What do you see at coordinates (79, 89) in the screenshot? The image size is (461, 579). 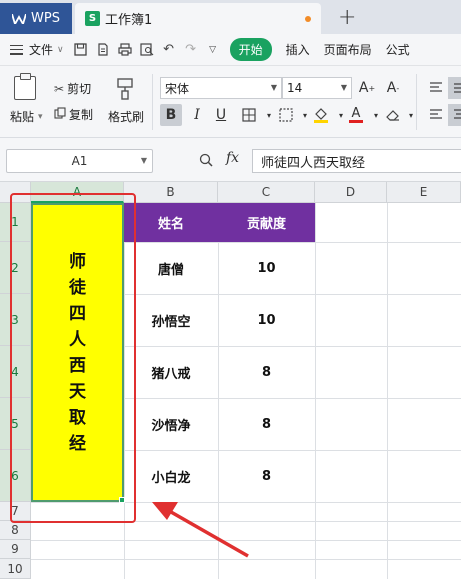 I see `cut-label: 剪切` at bounding box center [79, 89].